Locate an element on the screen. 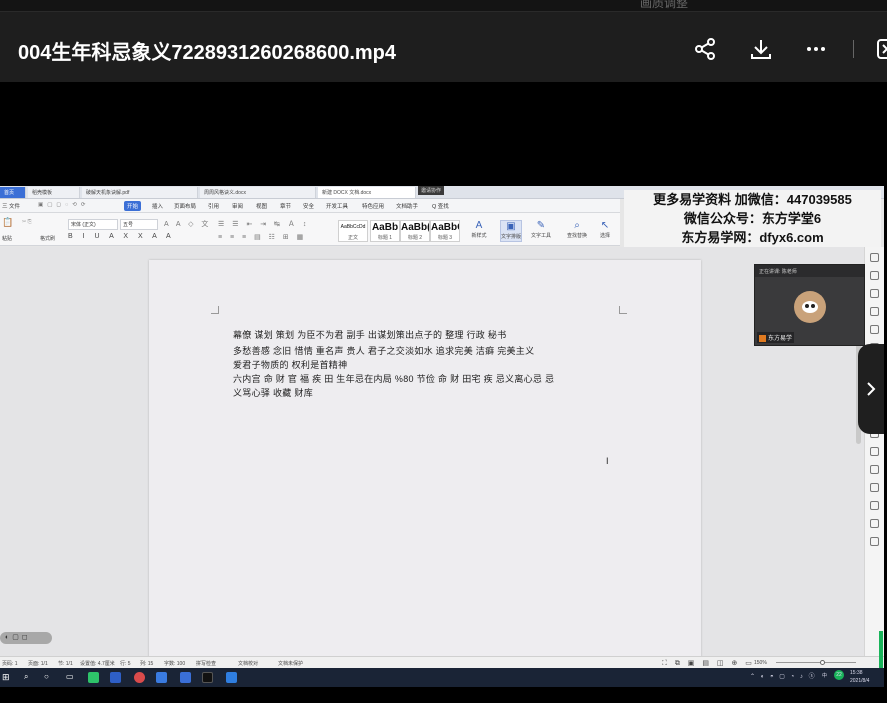 This screenshot has width=887, height=703. top-strip: 画质调整 is located at coordinates (443, 6).